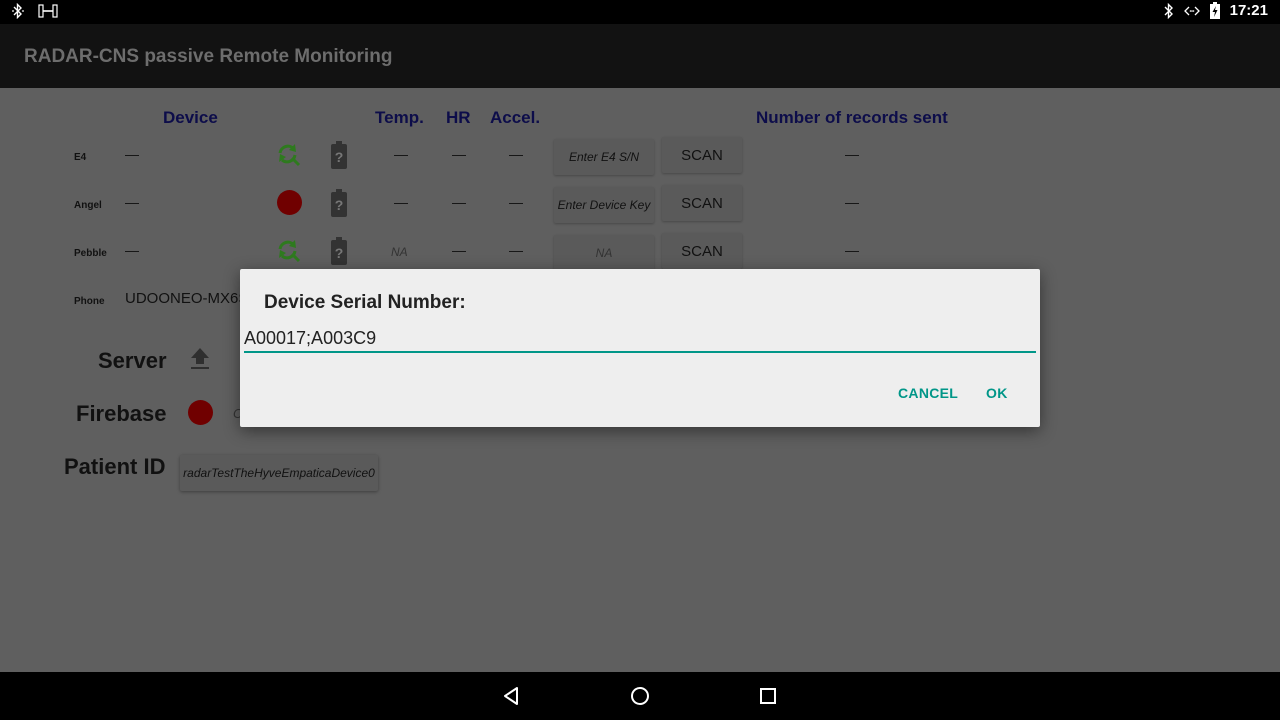 The height and width of the screenshot is (720, 1280). Describe the element at coordinates (80, 157) in the screenshot. I see `row-label: E4` at that location.